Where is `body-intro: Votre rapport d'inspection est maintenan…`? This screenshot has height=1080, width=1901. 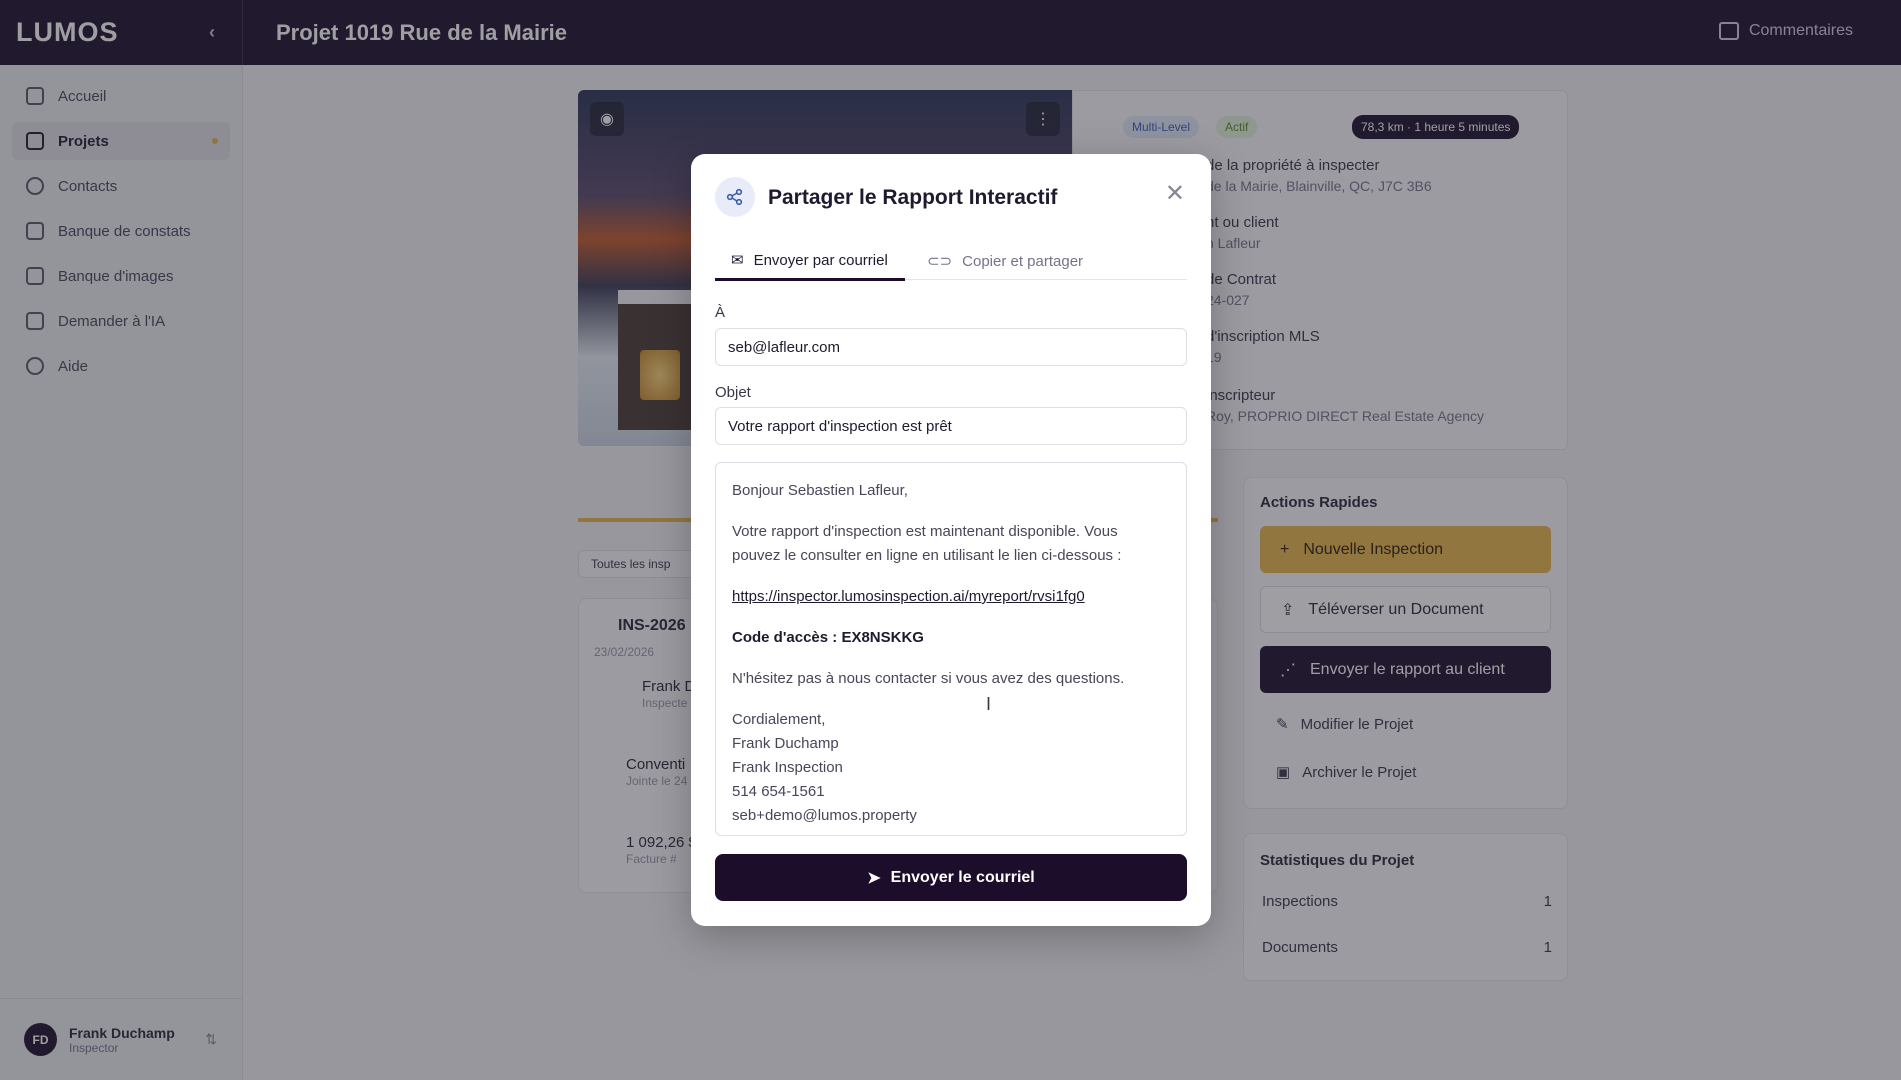
body-intro: Votre rapport d'inspection est maintenan… is located at coordinates (927, 543).